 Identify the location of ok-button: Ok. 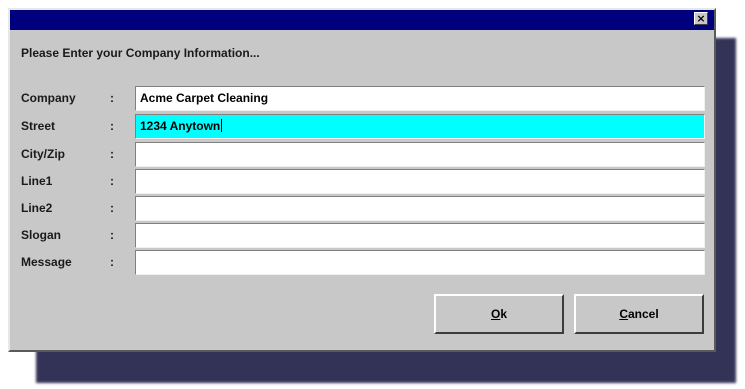
(499, 314).